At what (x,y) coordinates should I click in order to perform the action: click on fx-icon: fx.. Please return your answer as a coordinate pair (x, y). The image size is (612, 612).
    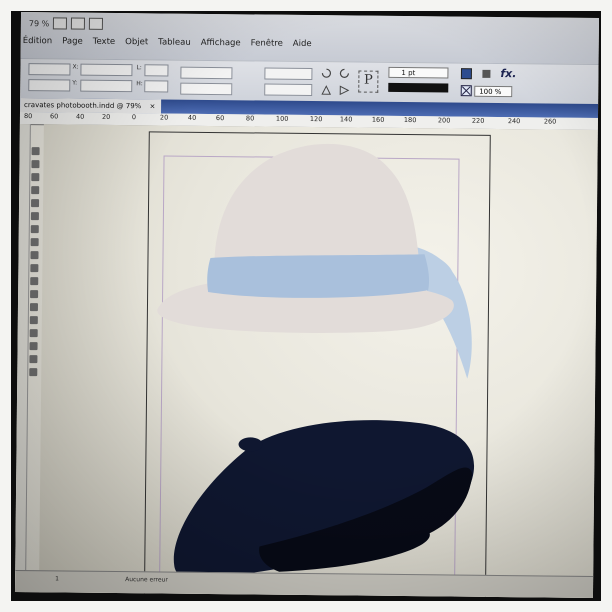
    Looking at the image, I should click on (508, 73).